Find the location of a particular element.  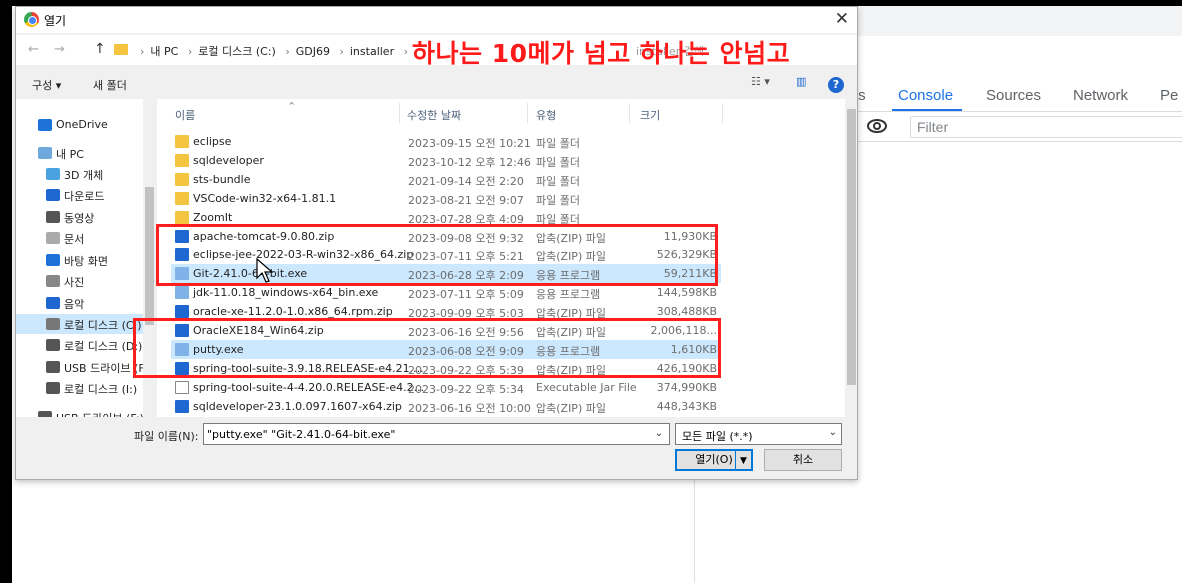

view-options-icon: ☷ ▾ is located at coordinates (760, 81).